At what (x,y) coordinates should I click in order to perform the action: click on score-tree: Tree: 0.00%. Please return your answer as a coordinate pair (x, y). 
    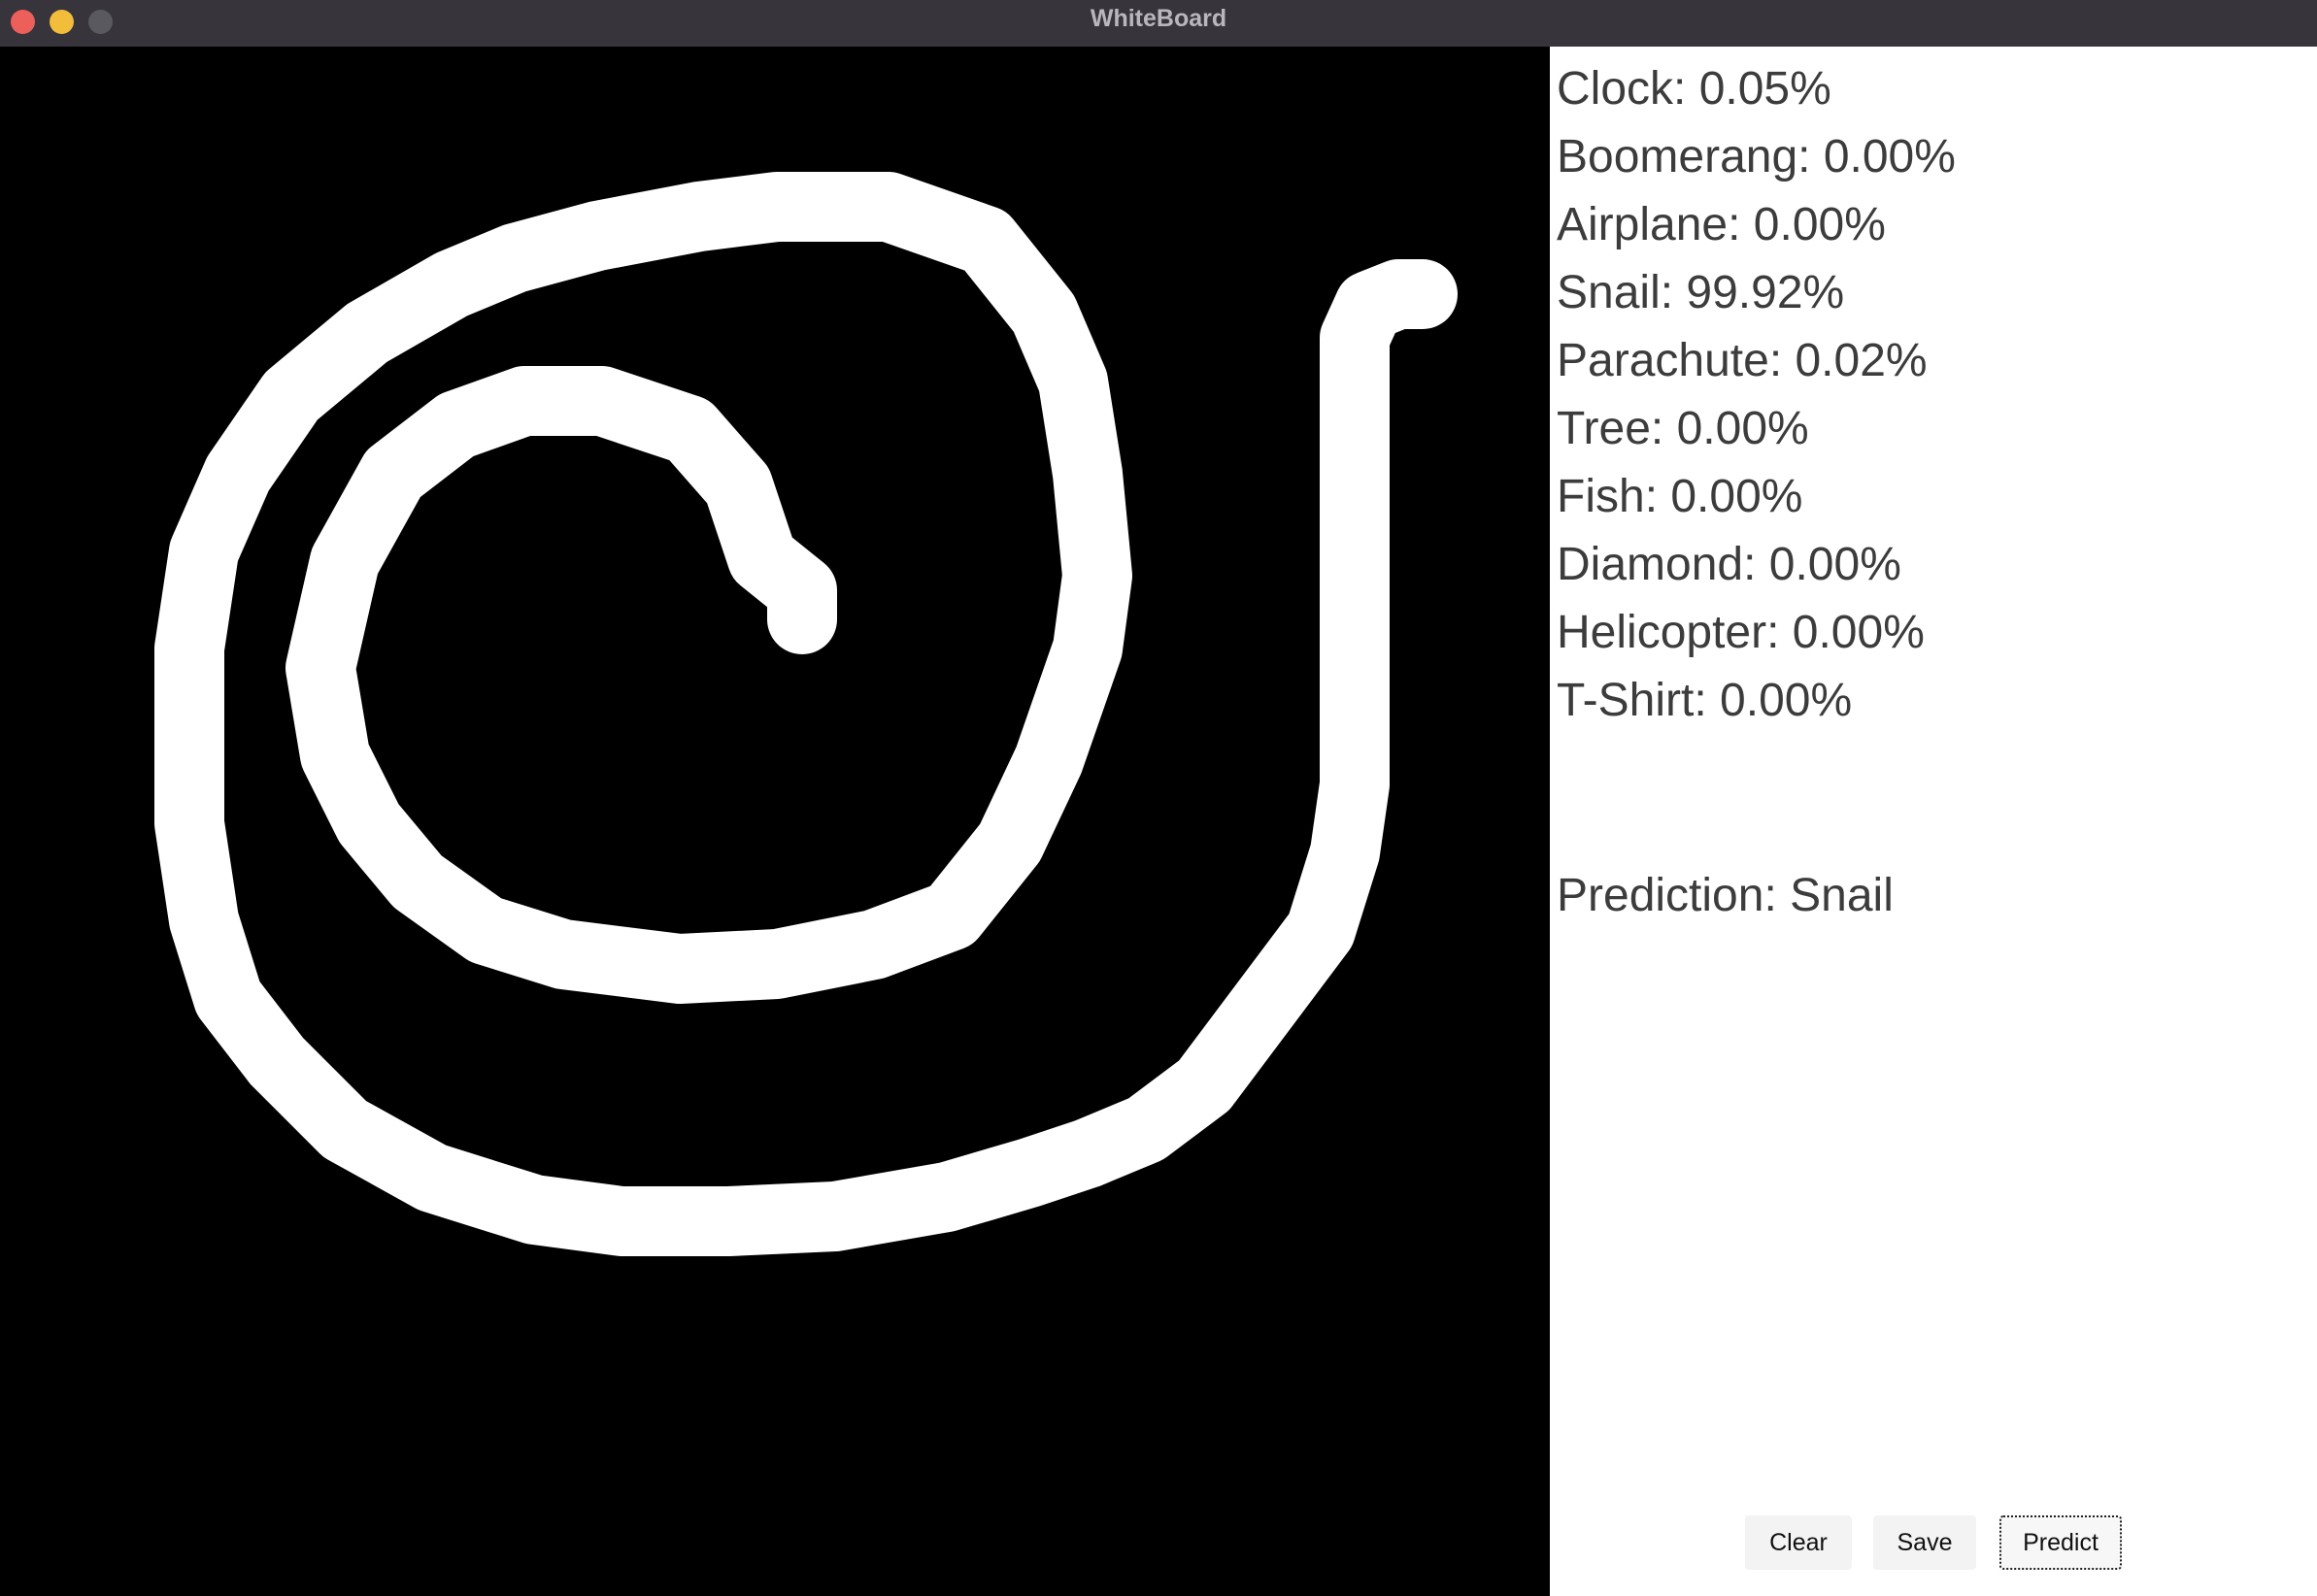
    Looking at the image, I should click on (1683, 428).